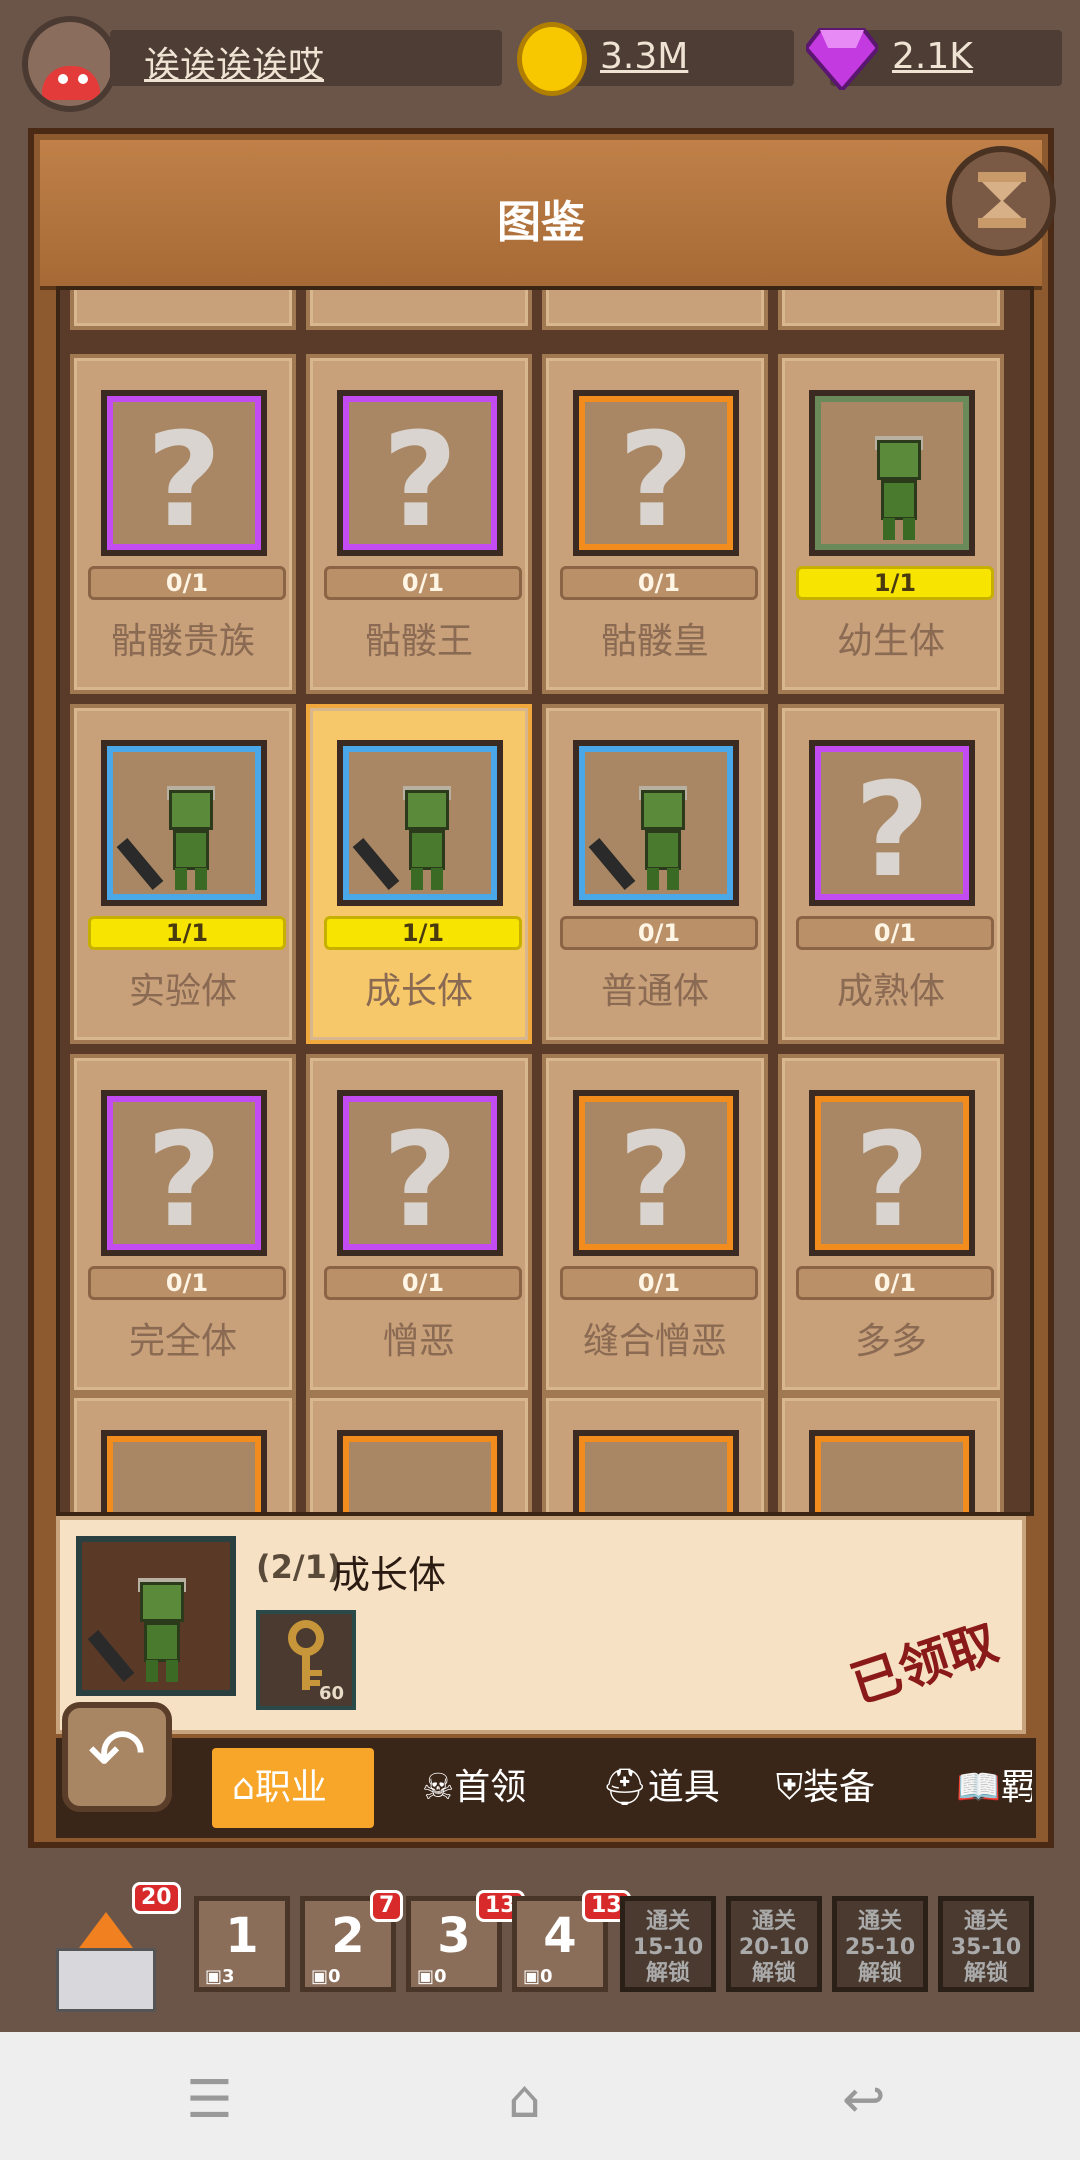 The height and width of the screenshot is (2160, 1080). I want to click on back-button: ↶, so click(117, 1757).